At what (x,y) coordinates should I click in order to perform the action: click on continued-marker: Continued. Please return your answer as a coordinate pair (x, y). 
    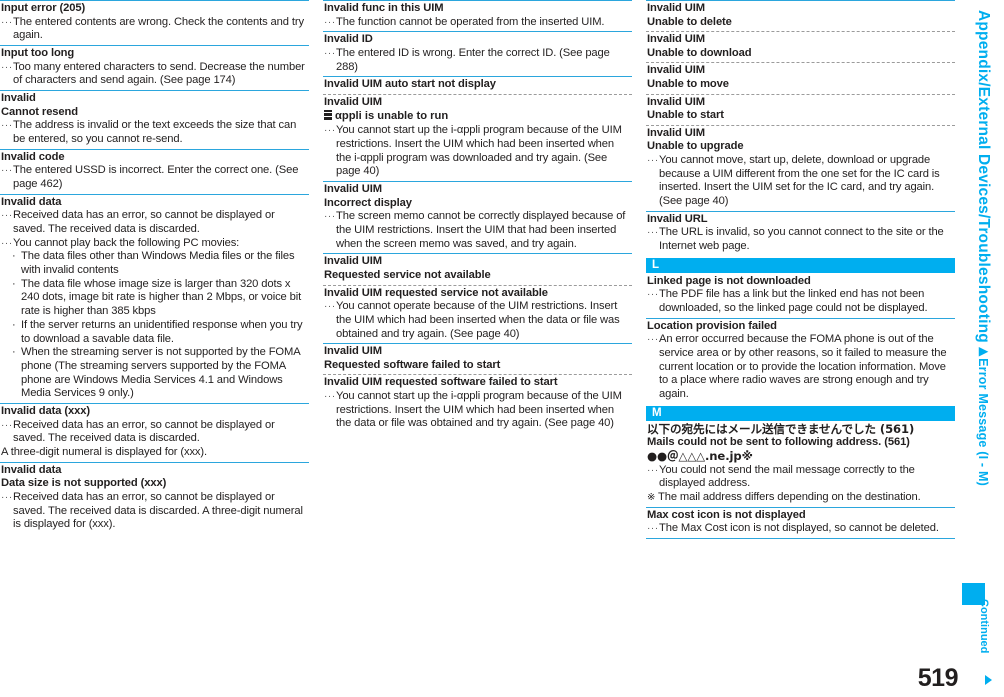
    Looking at the image, I should click on (979, 637).